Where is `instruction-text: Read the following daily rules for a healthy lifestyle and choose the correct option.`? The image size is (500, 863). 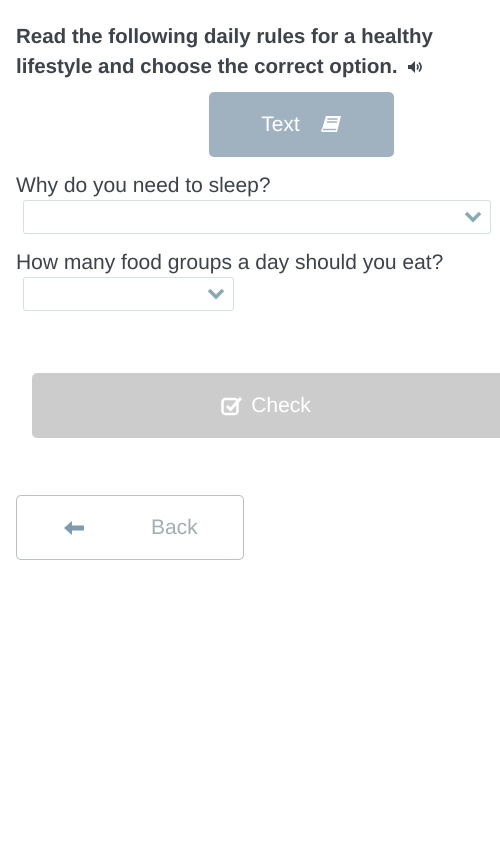
instruction-text: Read the following daily rules for a healthy lifestyle and choose the correct option. is located at coordinates (256, 52).